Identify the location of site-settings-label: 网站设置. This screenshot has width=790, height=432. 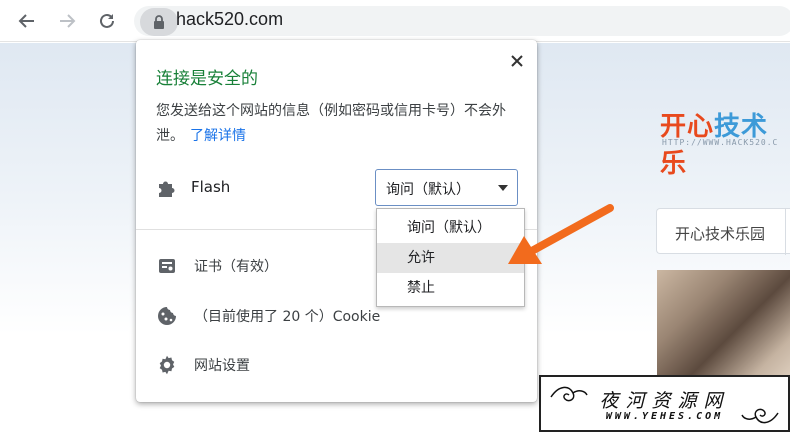
(222, 366).